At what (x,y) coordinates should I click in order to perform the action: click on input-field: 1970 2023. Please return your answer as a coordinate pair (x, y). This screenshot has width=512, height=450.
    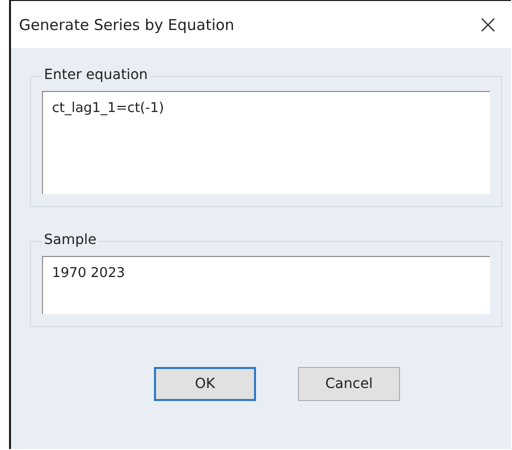
    Looking at the image, I should click on (266, 285).